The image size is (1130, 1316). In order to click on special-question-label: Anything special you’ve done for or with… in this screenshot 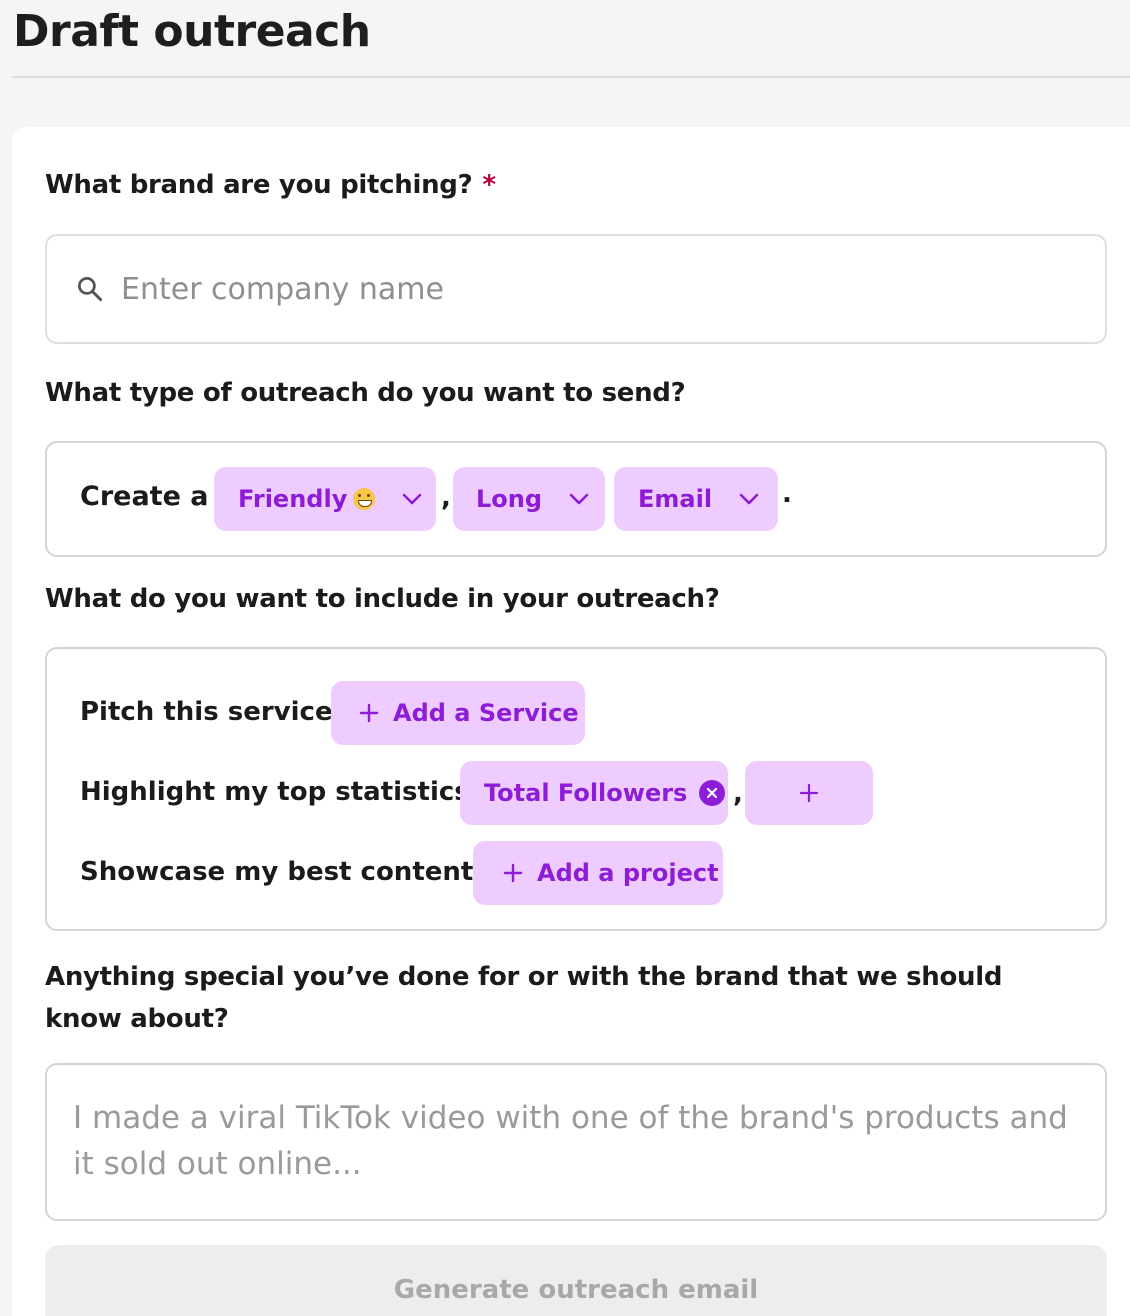, I will do `click(524, 998)`.